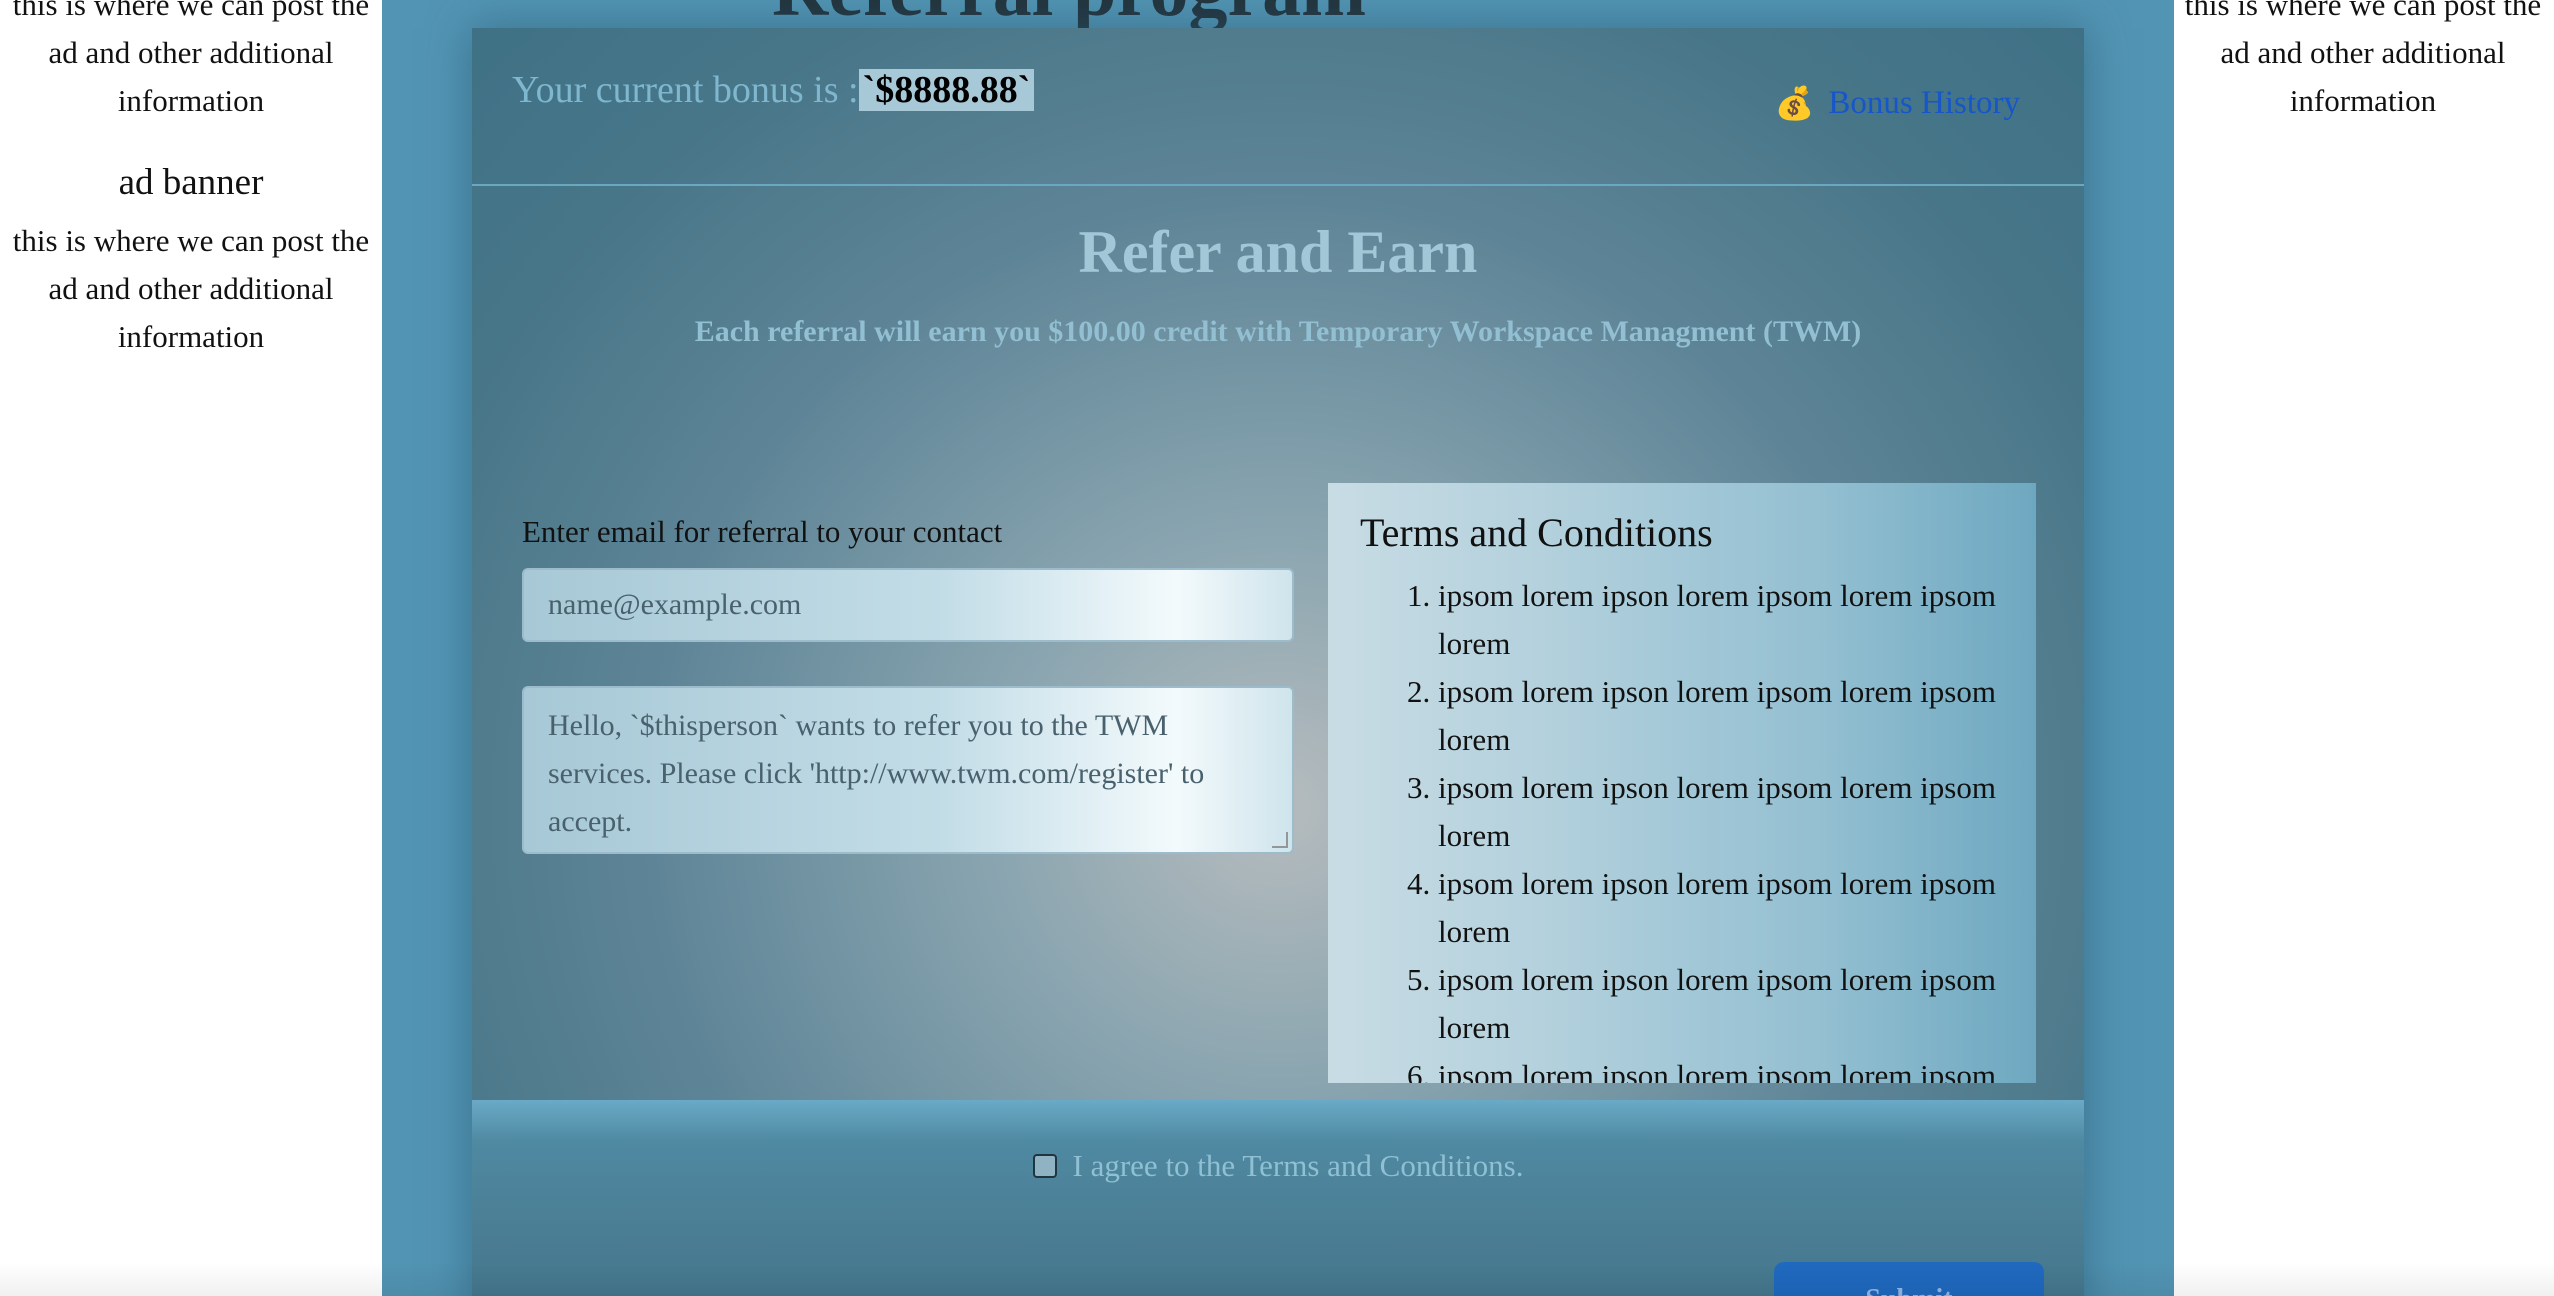  What do you see at coordinates (1909, 1279) in the screenshot?
I see `submit-button: Submit` at bounding box center [1909, 1279].